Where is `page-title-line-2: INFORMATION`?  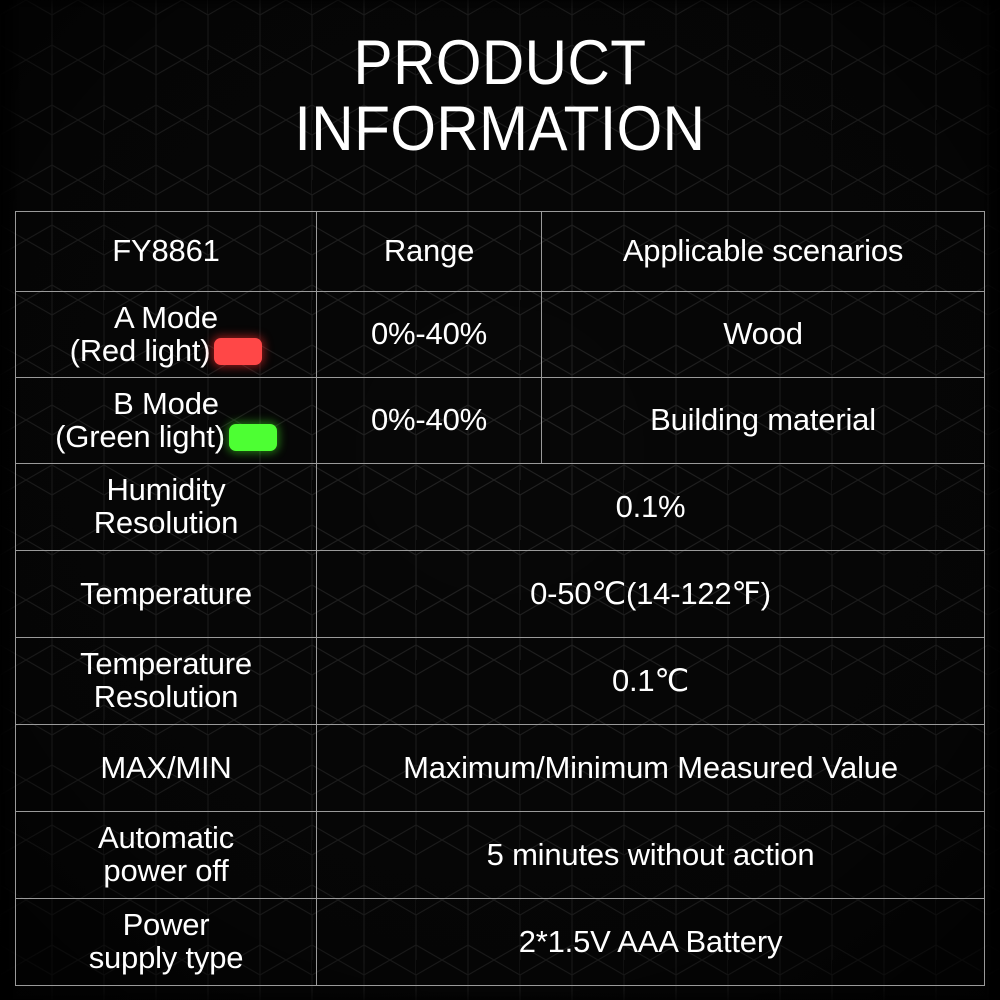 page-title-line-2: INFORMATION is located at coordinates (500, 129).